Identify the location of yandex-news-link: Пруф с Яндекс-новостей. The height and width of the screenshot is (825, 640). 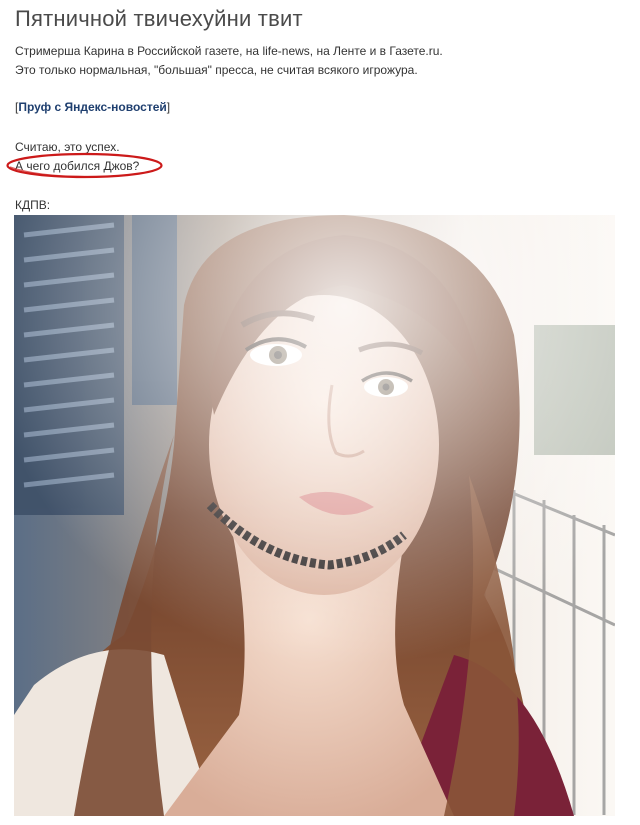
(92, 107).